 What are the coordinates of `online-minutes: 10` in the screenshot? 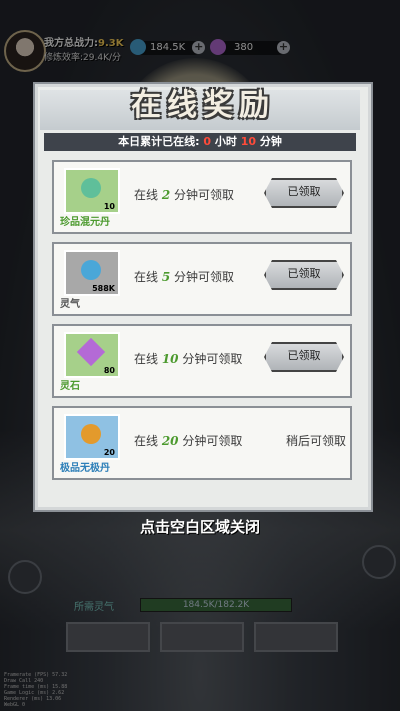 It's located at (248, 141).